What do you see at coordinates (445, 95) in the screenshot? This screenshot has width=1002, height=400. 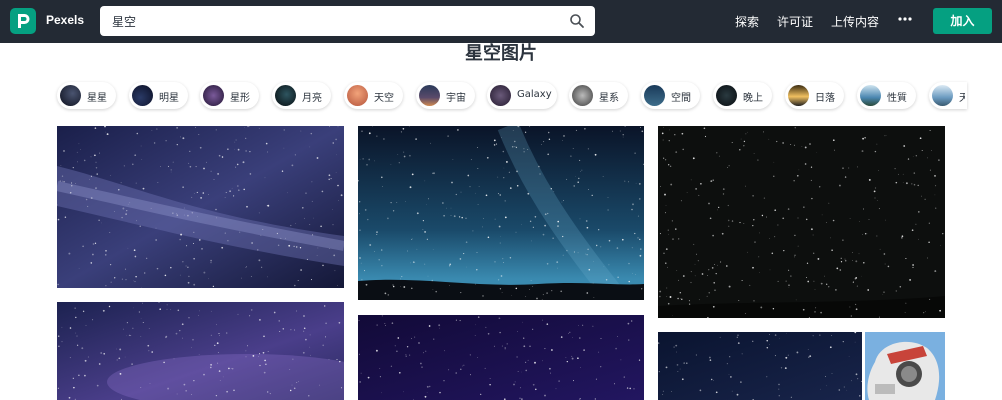 I see `chip-universe: 宇宙` at bounding box center [445, 95].